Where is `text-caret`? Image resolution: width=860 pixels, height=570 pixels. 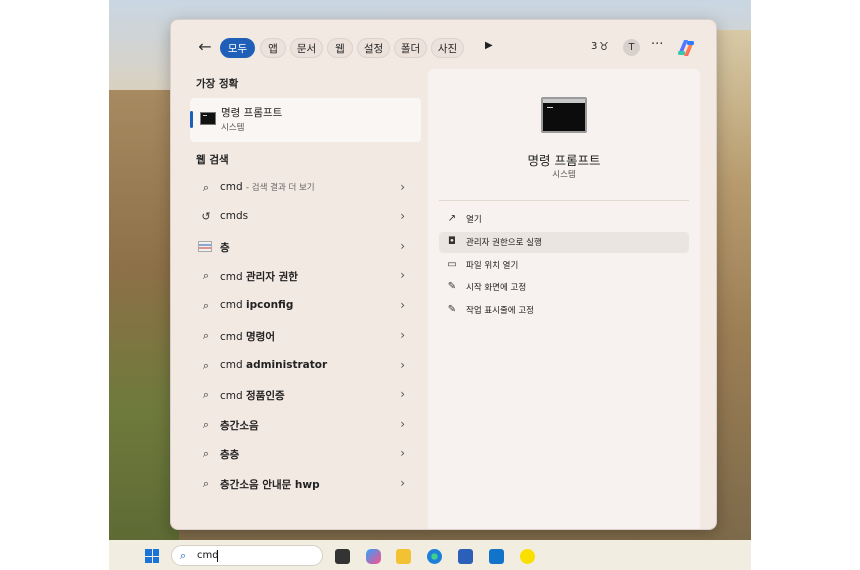 text-caret is located at coordinates (217, 556).